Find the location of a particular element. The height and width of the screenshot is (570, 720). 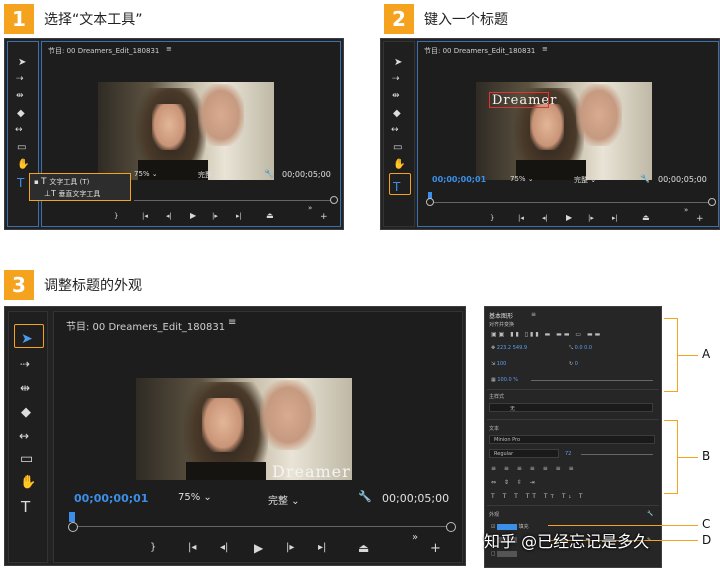

tools-panel-2: ➤ ⇢ ⇹ ◆ ↔ ▭ ✋ T is located at coordinates (399, 134).